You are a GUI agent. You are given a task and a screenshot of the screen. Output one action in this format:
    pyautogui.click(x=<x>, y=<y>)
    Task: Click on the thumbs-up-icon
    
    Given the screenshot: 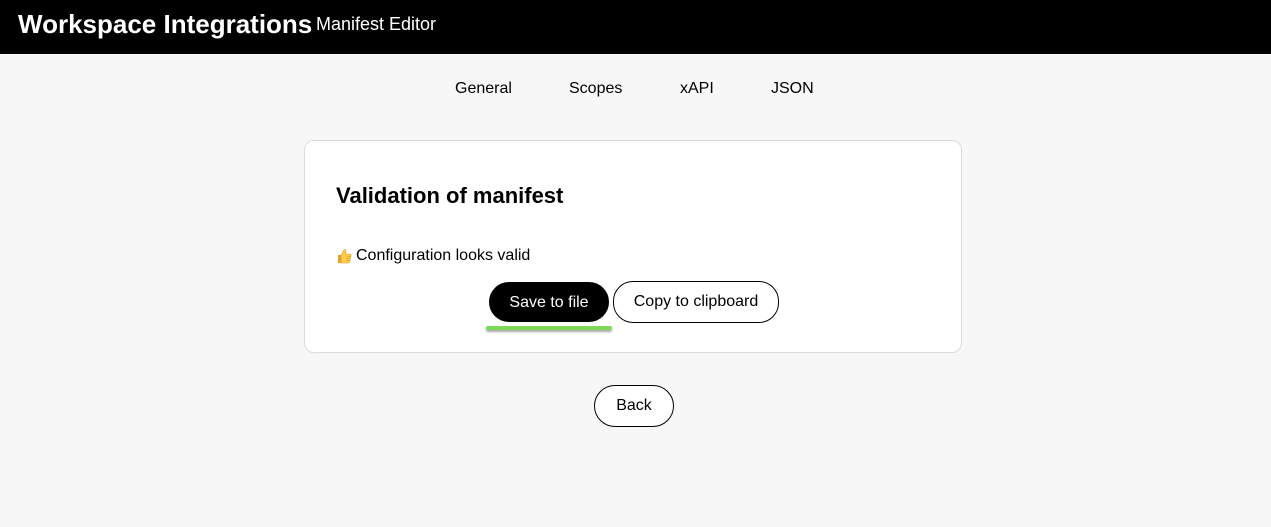 What is the action you would take?
    pyautogui.click(x=344, y=256)
    